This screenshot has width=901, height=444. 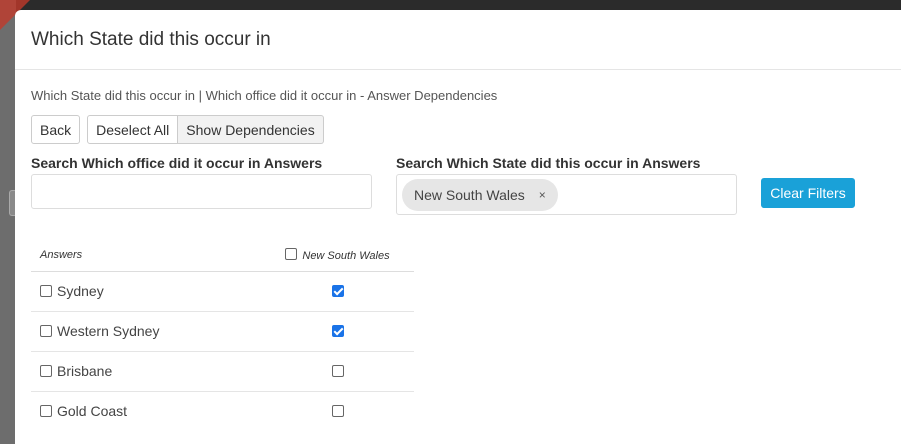 What do you see at coordinates (566, 194) in the screenshot?
I see `state-search-input: New South Wales ×` at bounding box center [566, 194].